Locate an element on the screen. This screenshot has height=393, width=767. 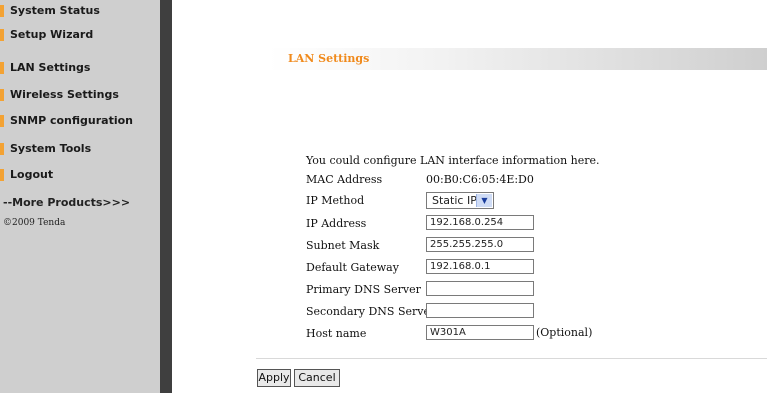
sidebar-item-label: LAN Settings is located at coordinates (50, 67).